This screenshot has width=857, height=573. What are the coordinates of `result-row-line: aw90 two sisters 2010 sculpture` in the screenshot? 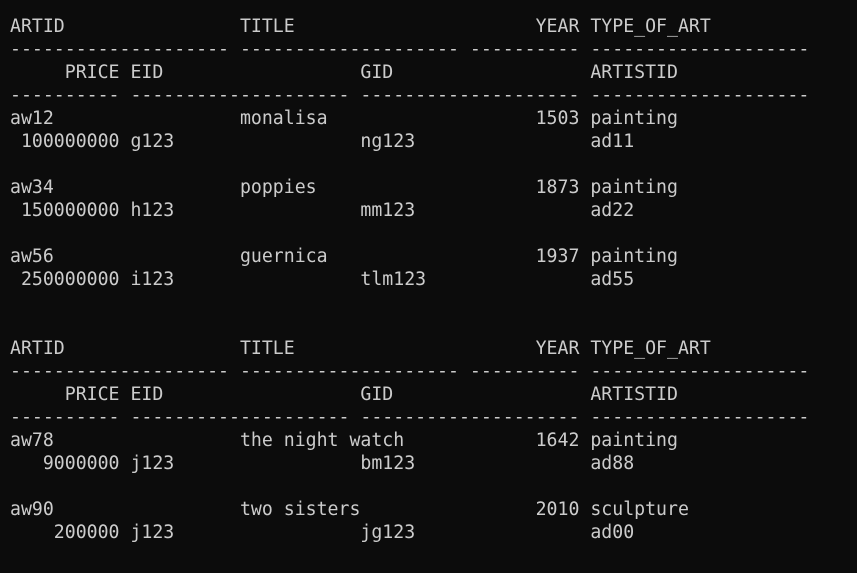 It's located at (349, 509).